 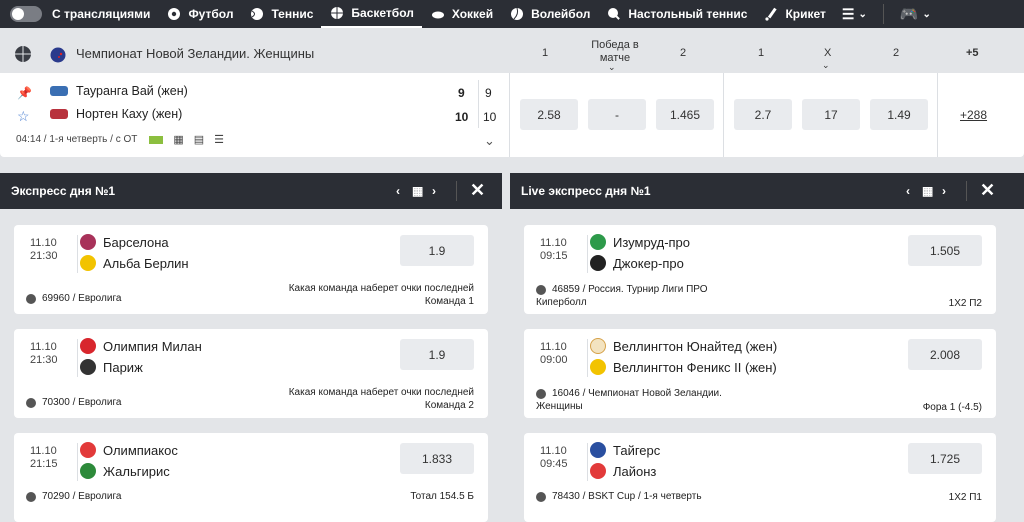 I want to click on pin-icon: 📌, so click(x=24, y=93).